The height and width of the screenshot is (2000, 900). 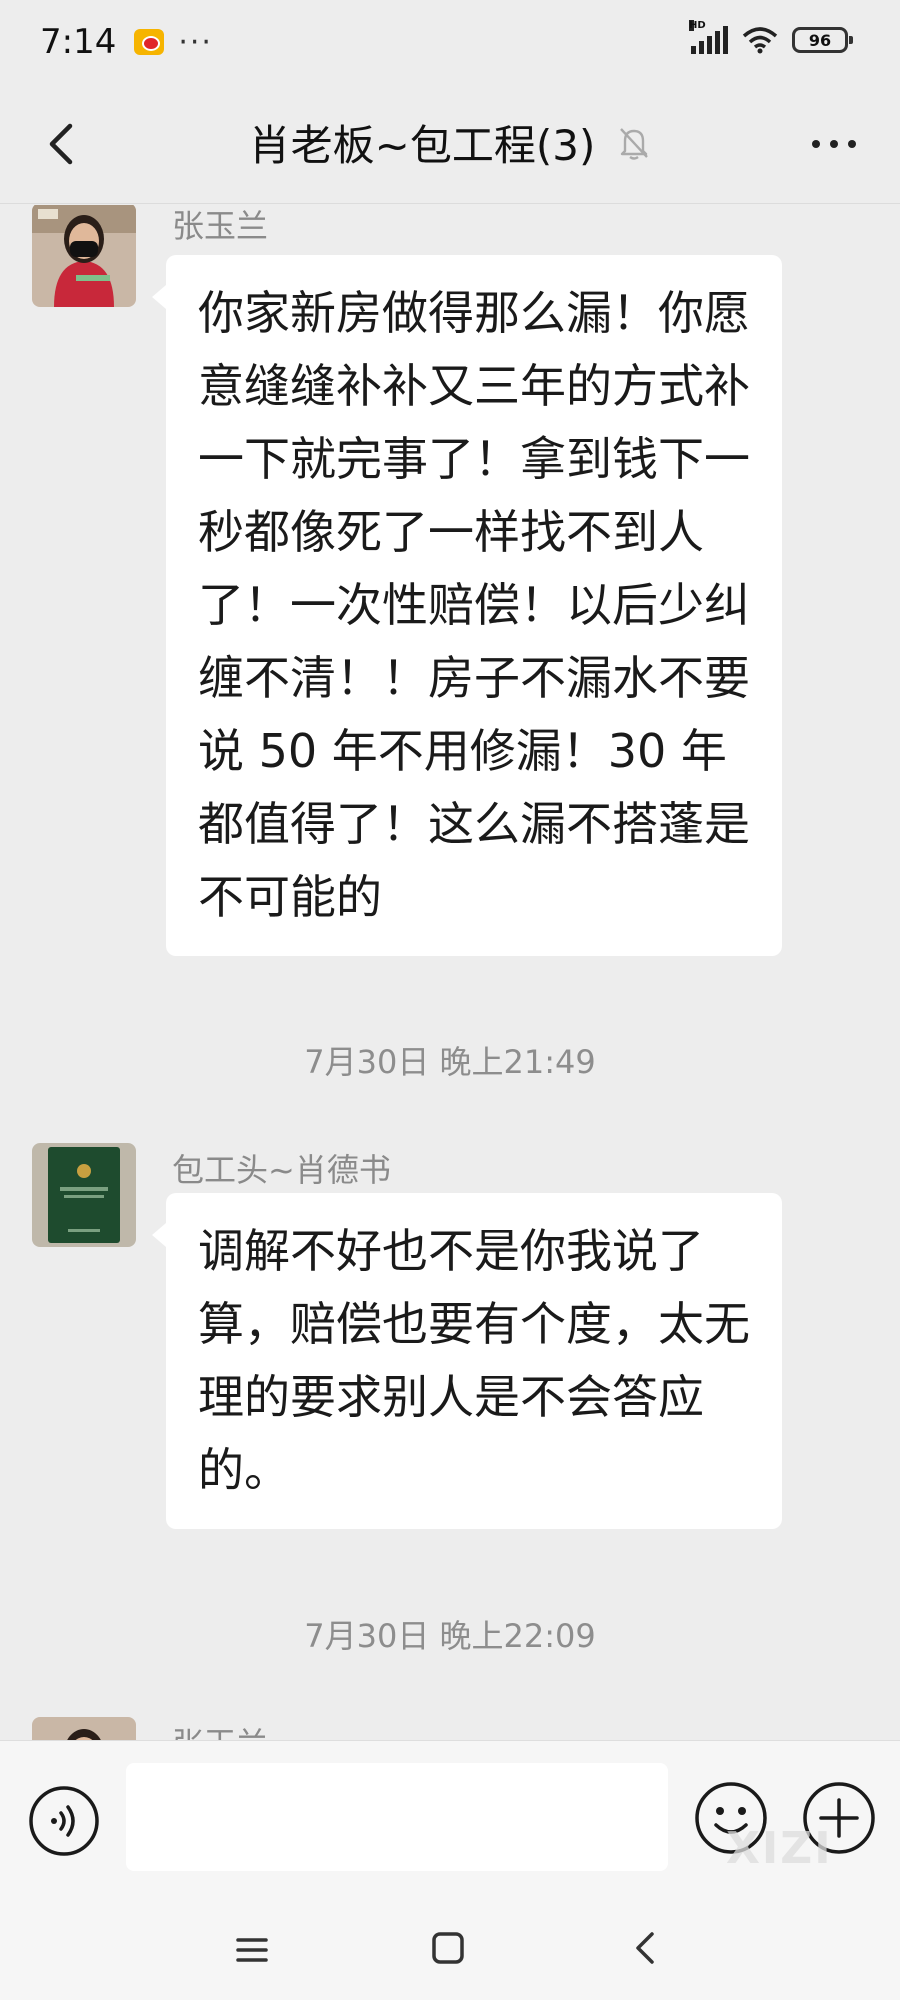 What do you see at coordinates (708, 37) in the screenshot?
I see `signal-icon: HD` at bounding box center [708, 37].